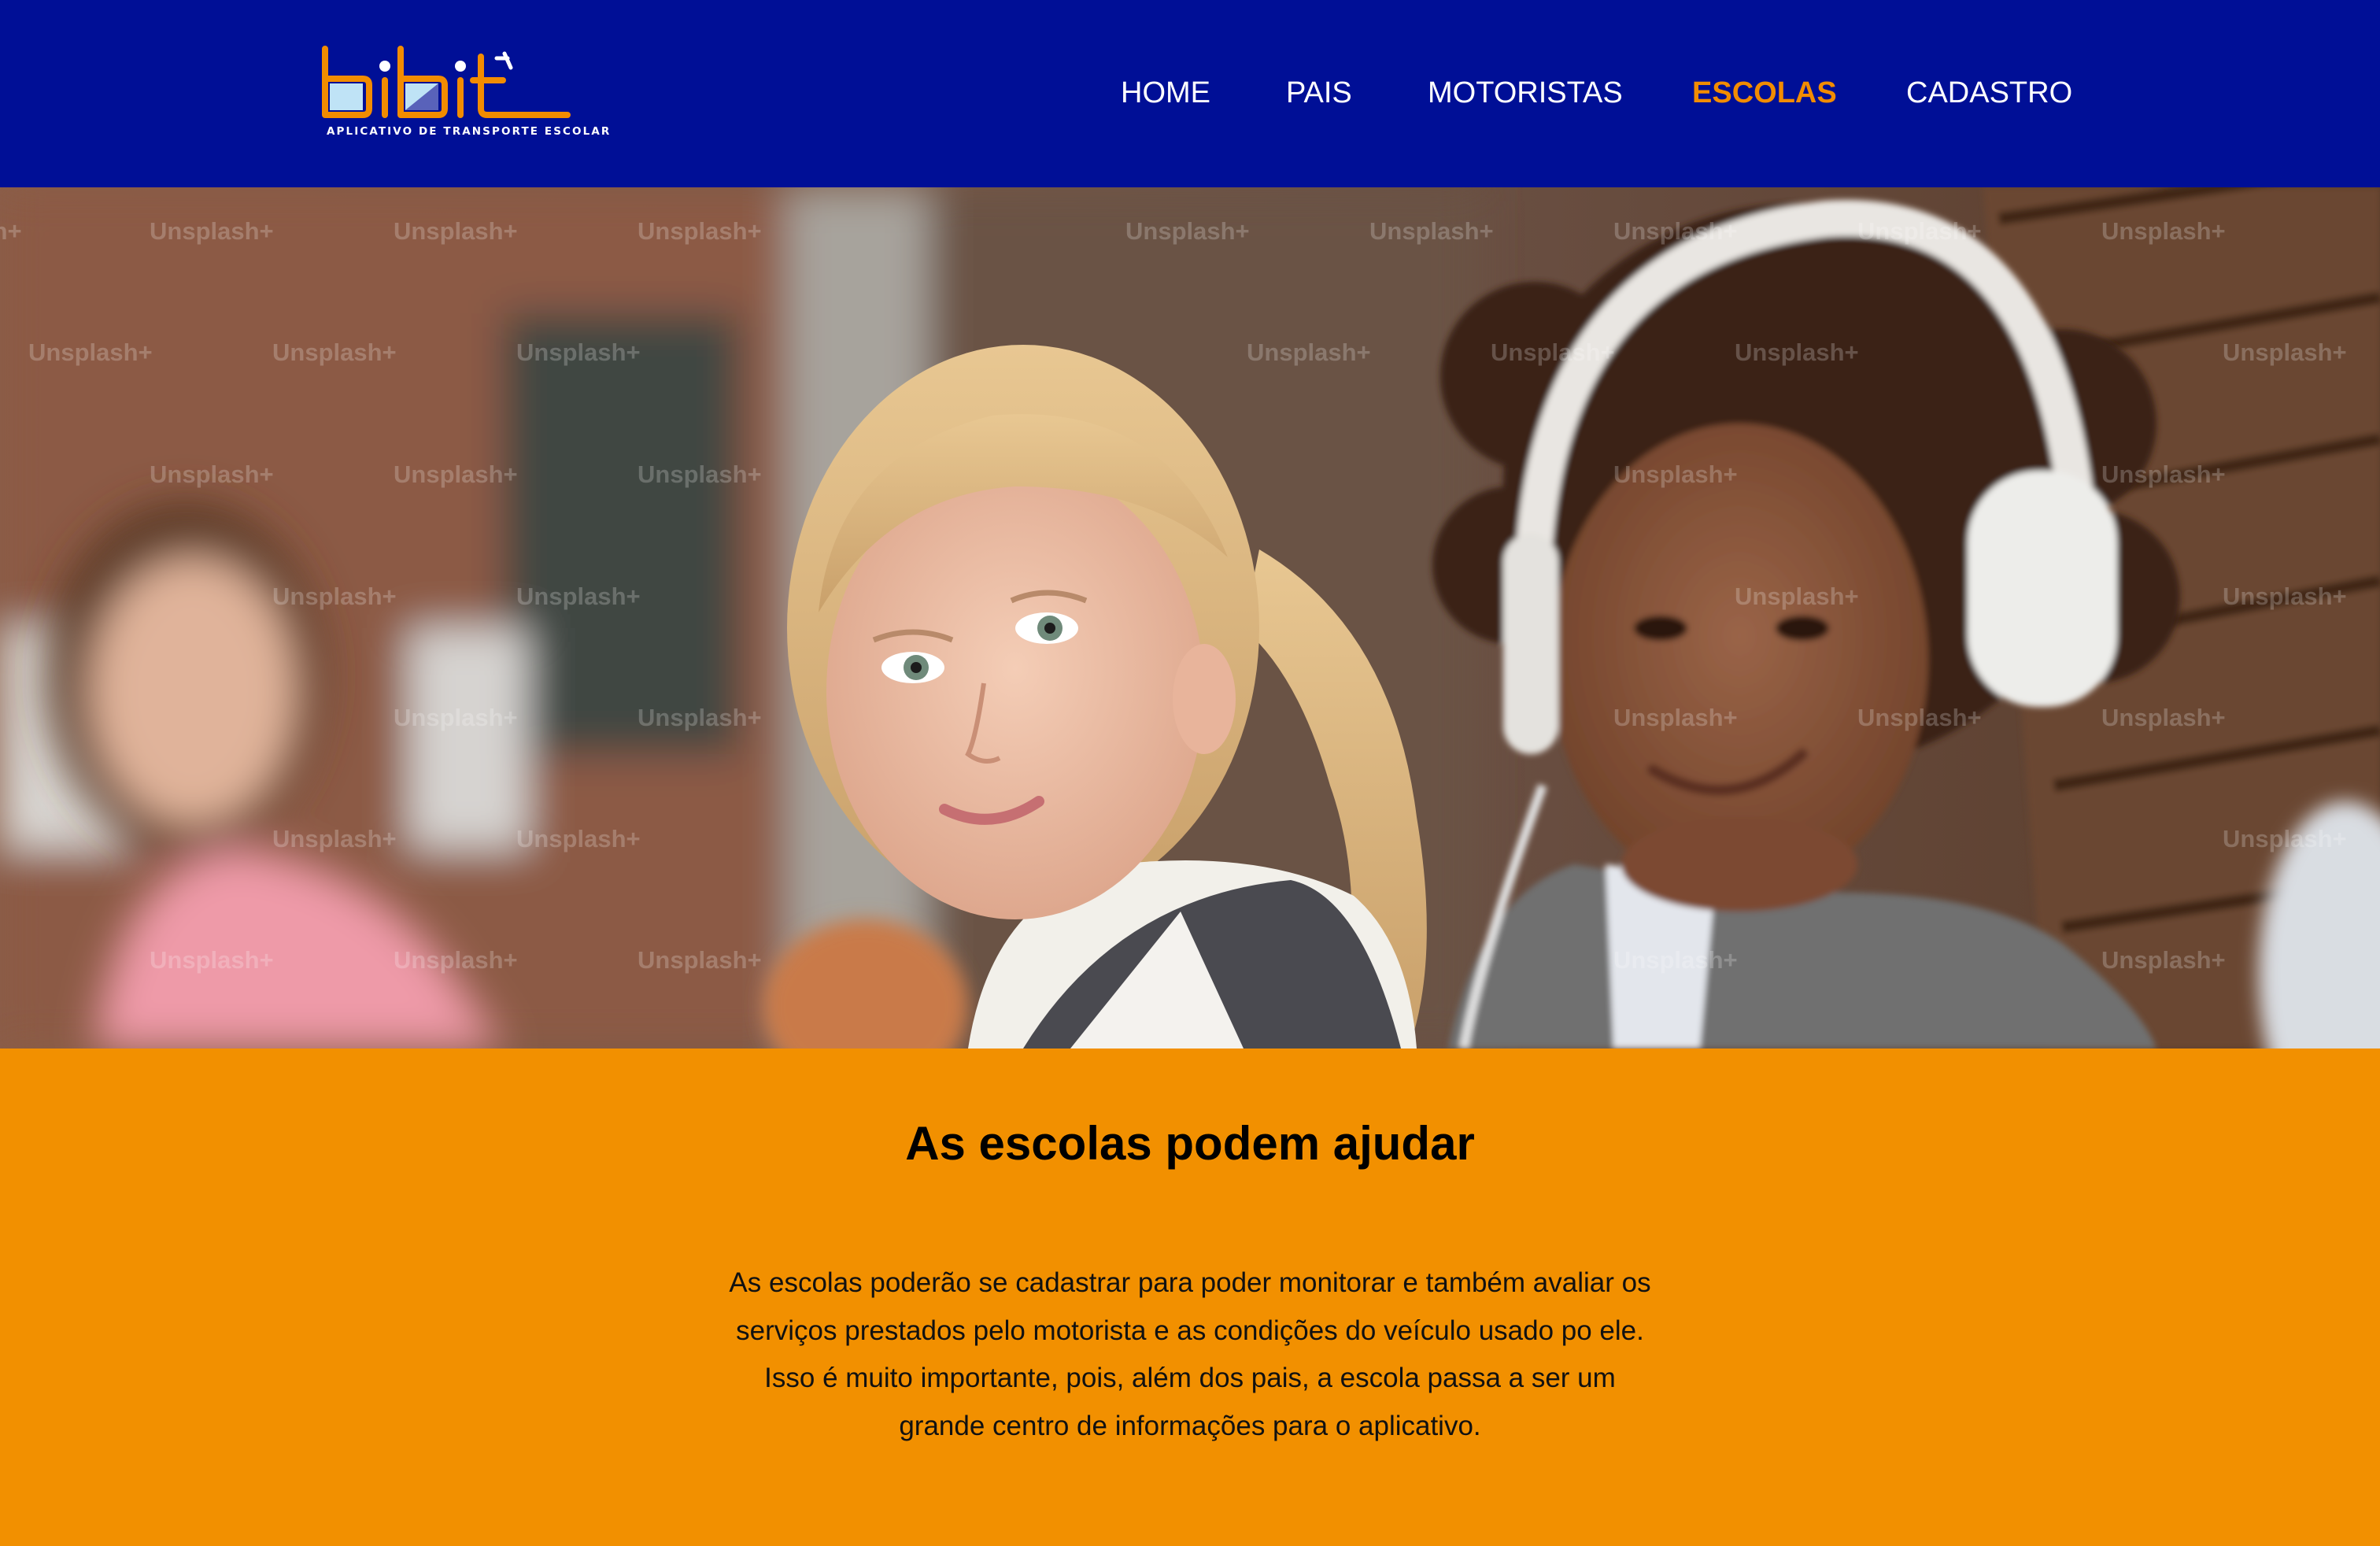 The width and height of the screenshot is (2380, 1546). Describe the element at coordinates (1989, 93) in the screenshot. I see `nav-item-cadastro: CADASTRO` at that location.